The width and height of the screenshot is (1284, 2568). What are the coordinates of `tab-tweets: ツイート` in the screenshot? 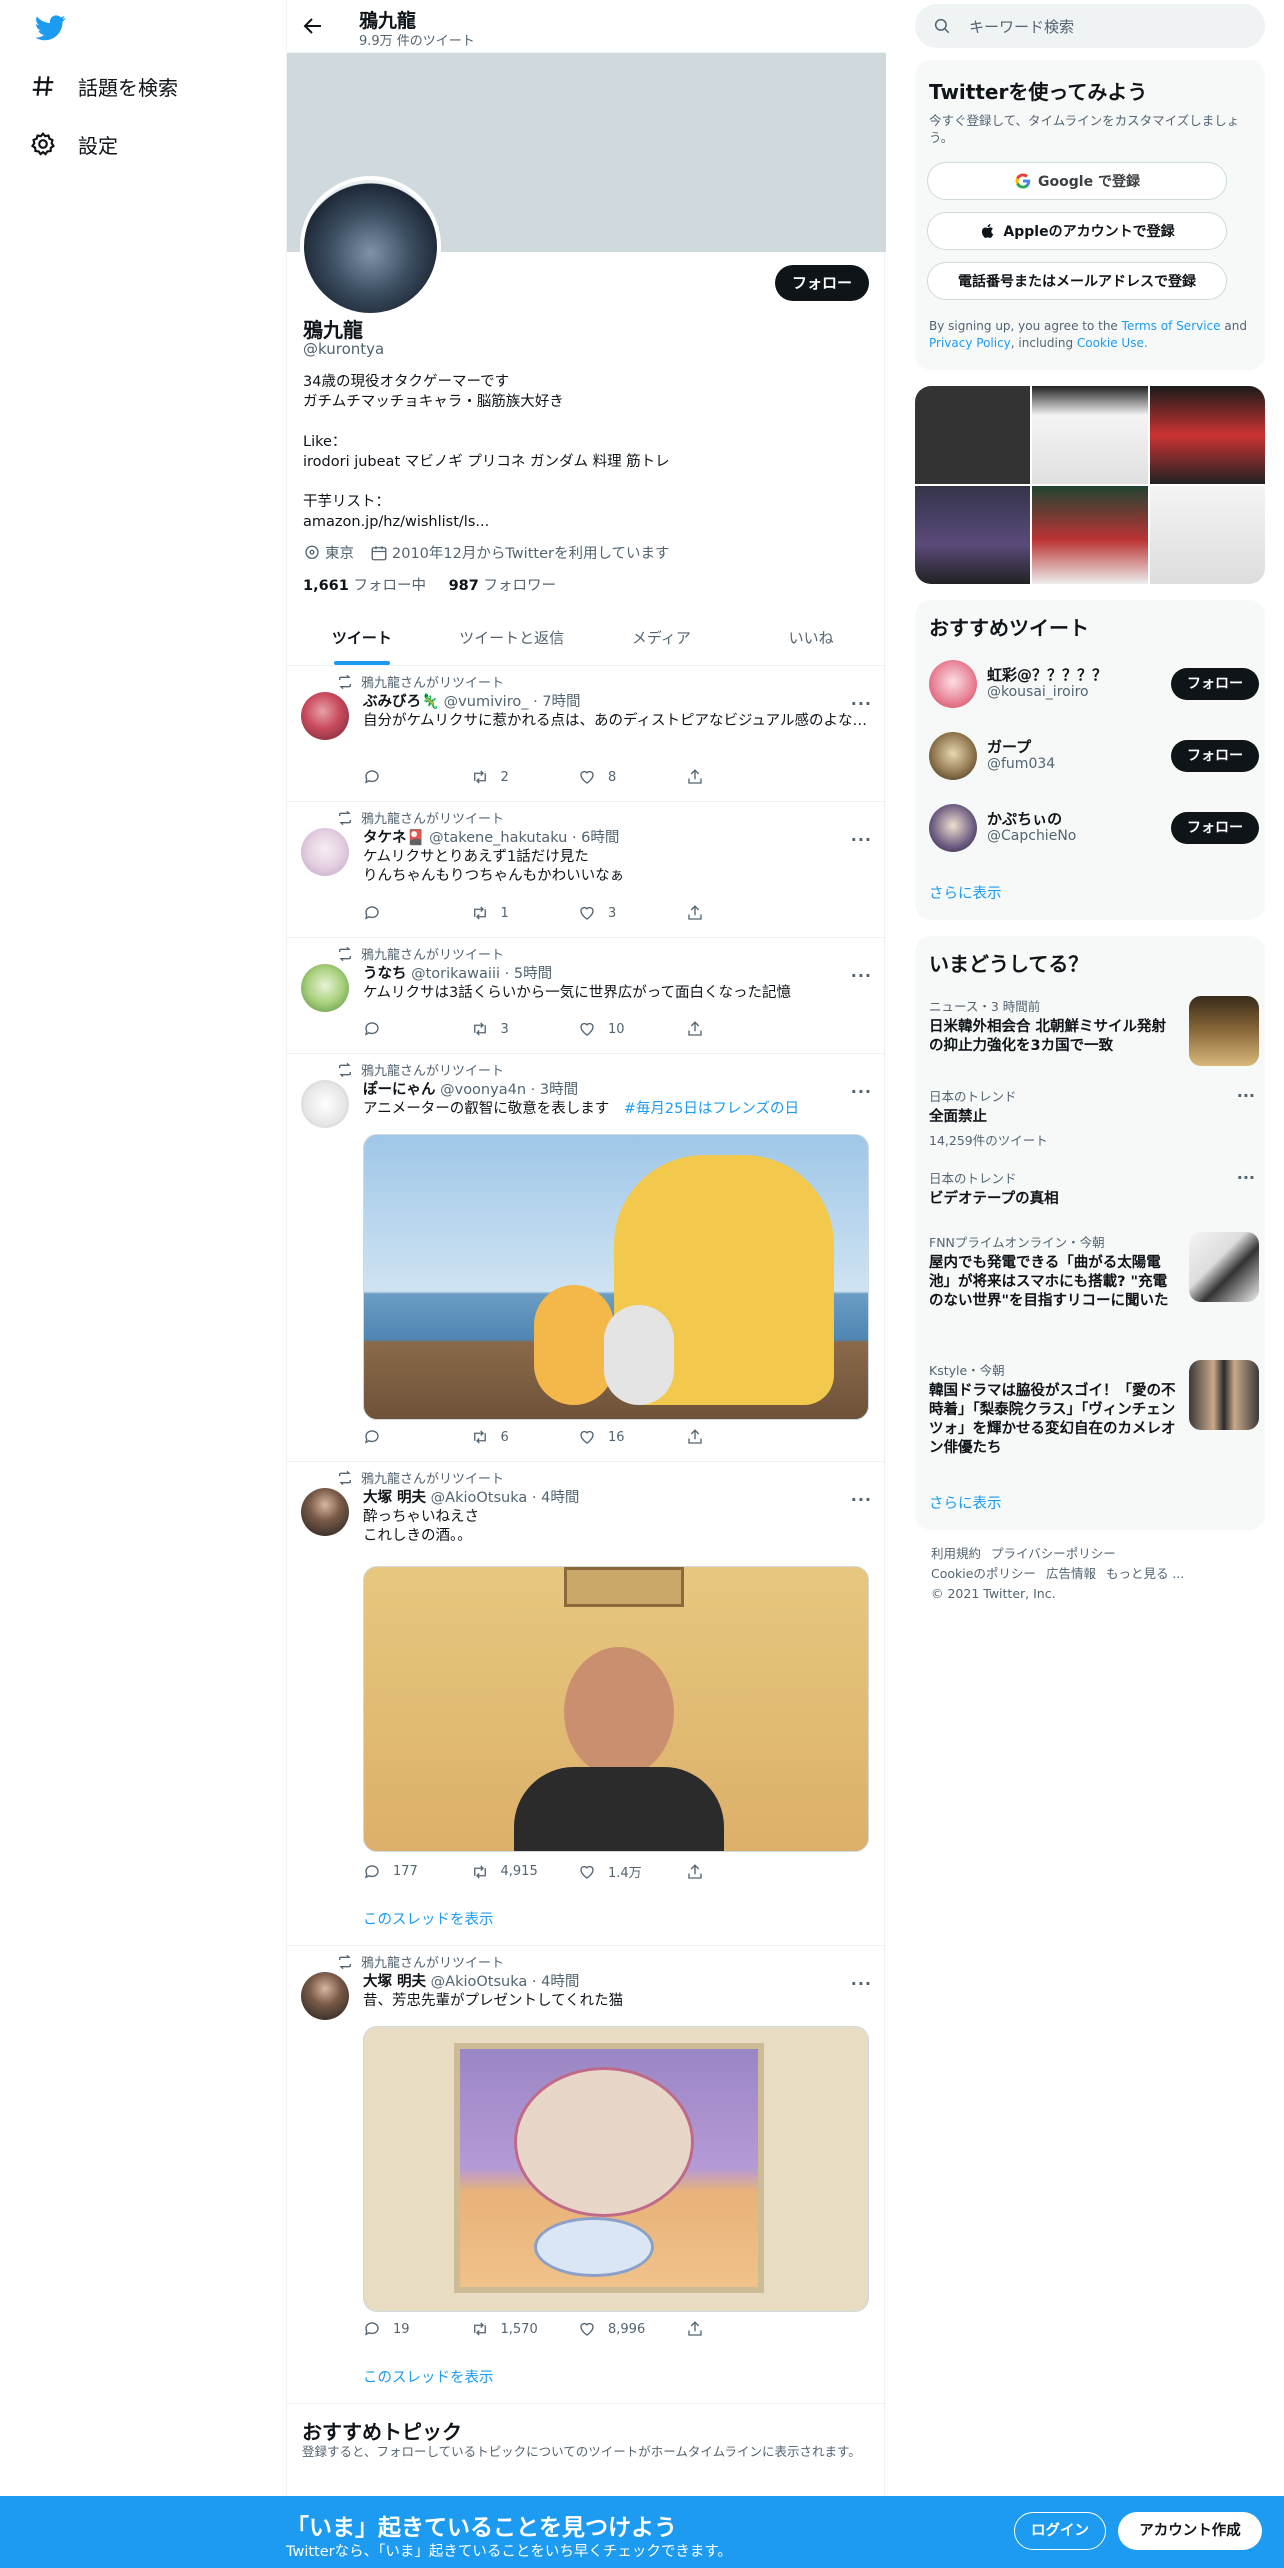 It's located at (362, 638).